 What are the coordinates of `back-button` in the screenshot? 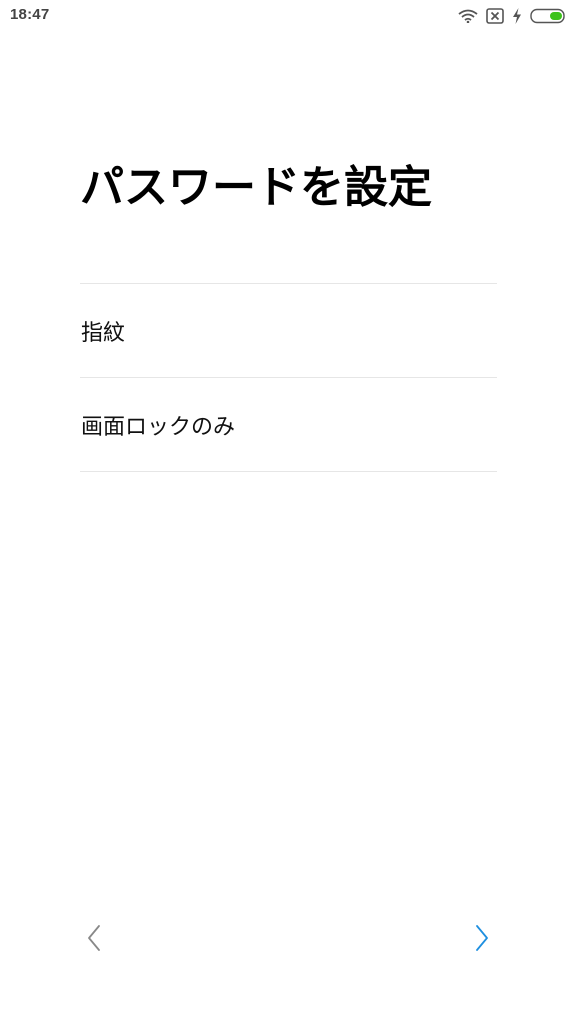 It's located at (94, 940).